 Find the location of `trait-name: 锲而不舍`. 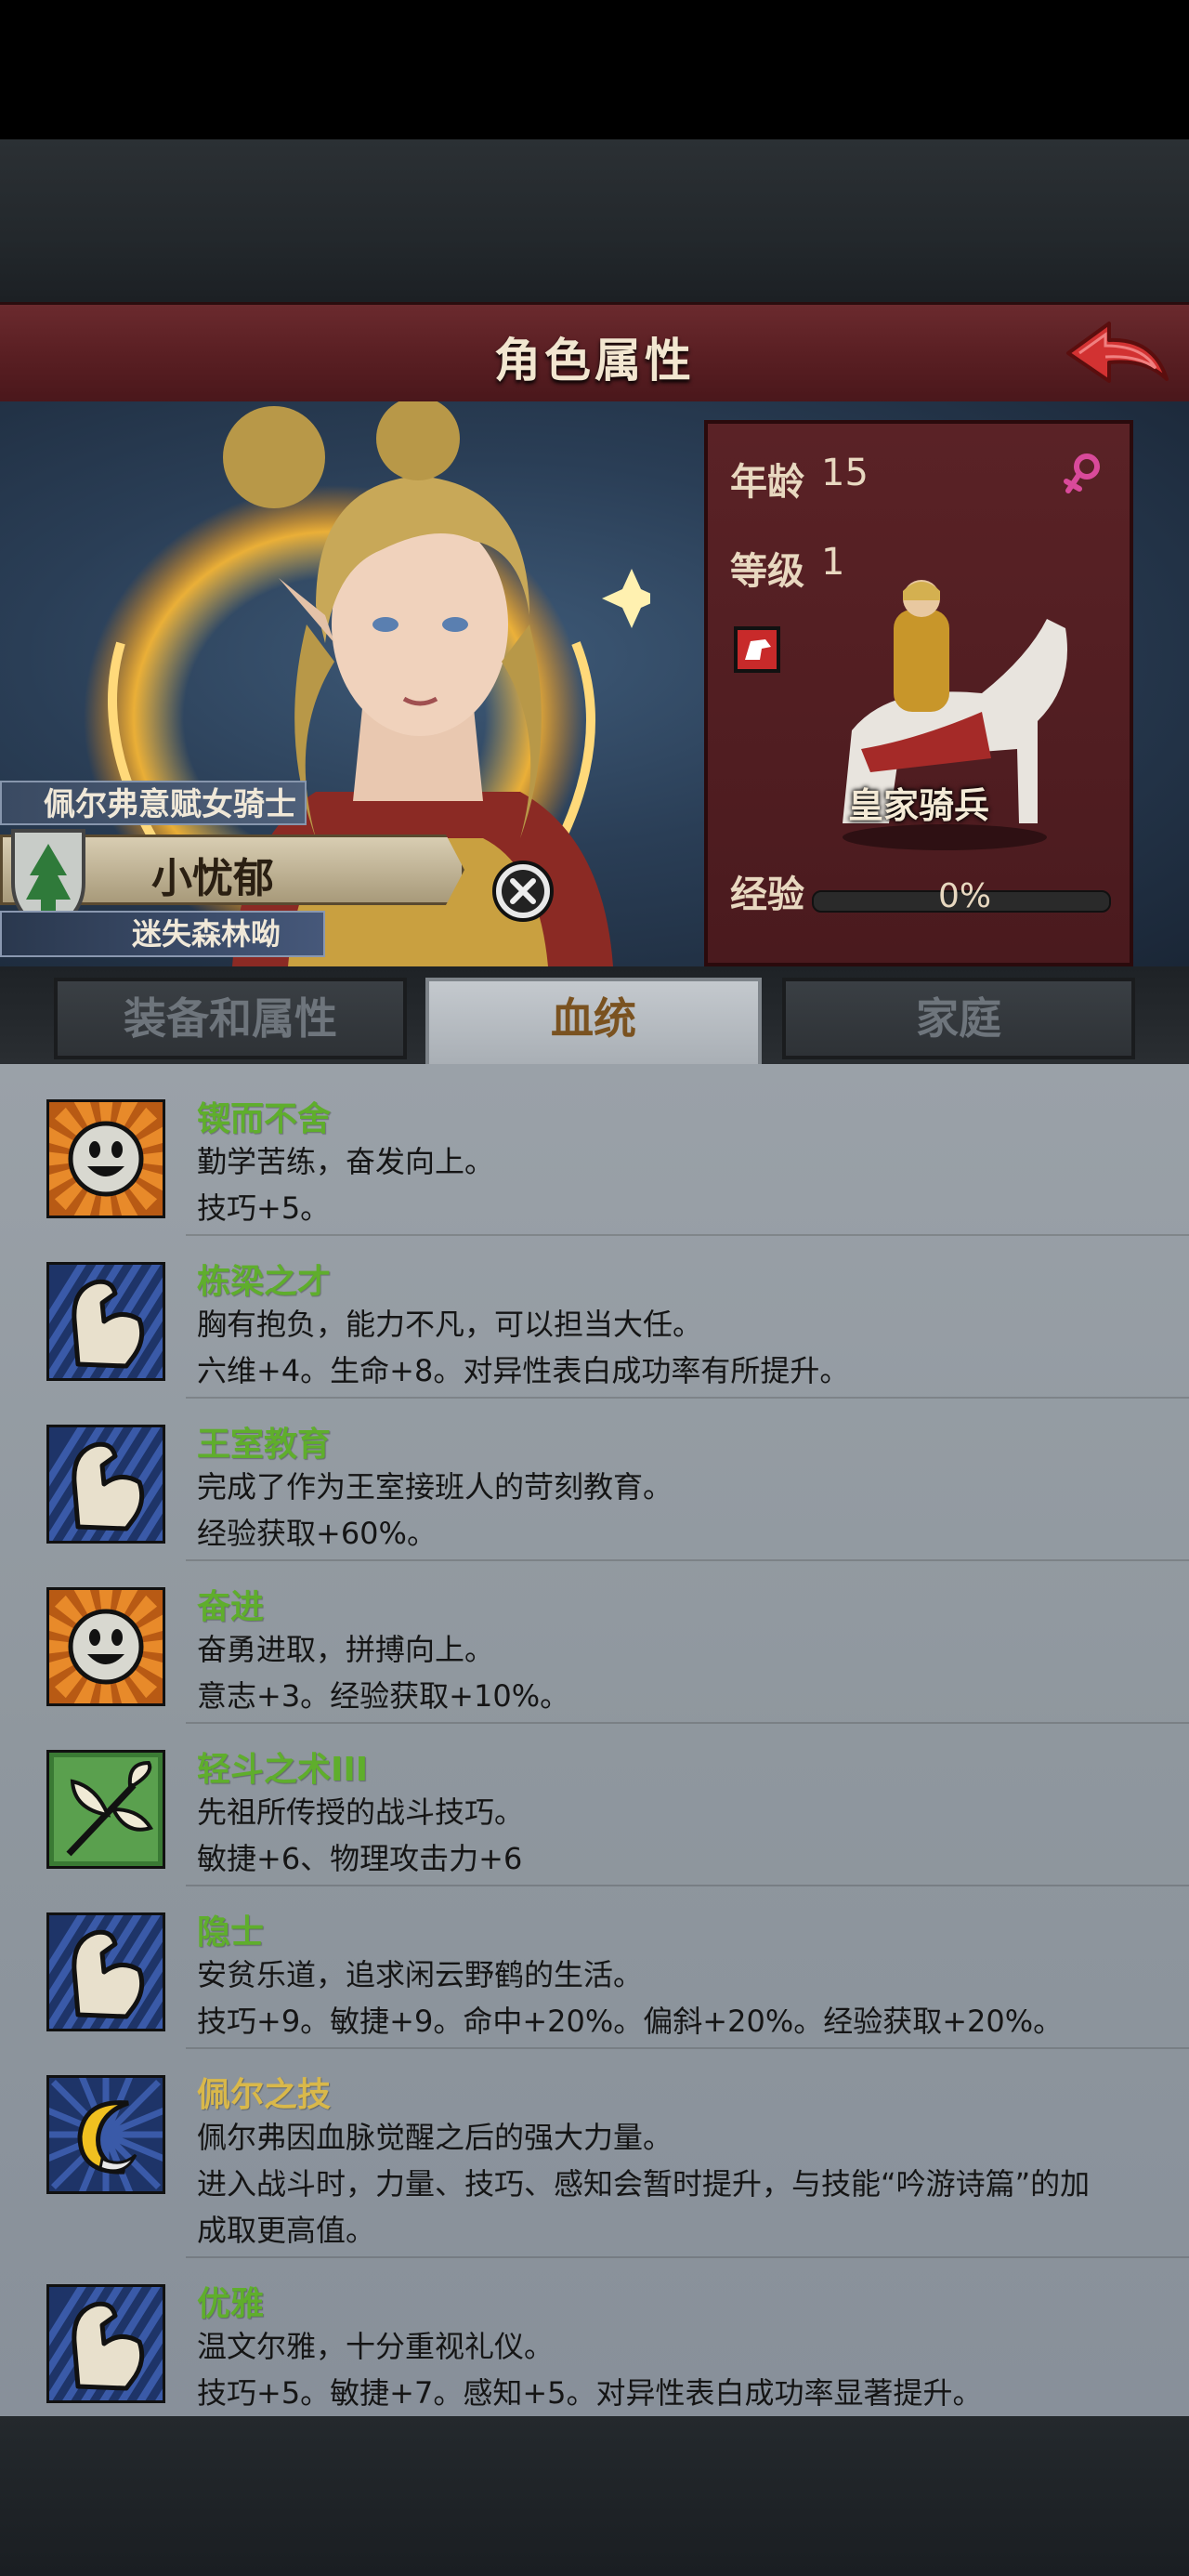

trait-name: 锲而不舍 is located at coordinates (264, 1119).